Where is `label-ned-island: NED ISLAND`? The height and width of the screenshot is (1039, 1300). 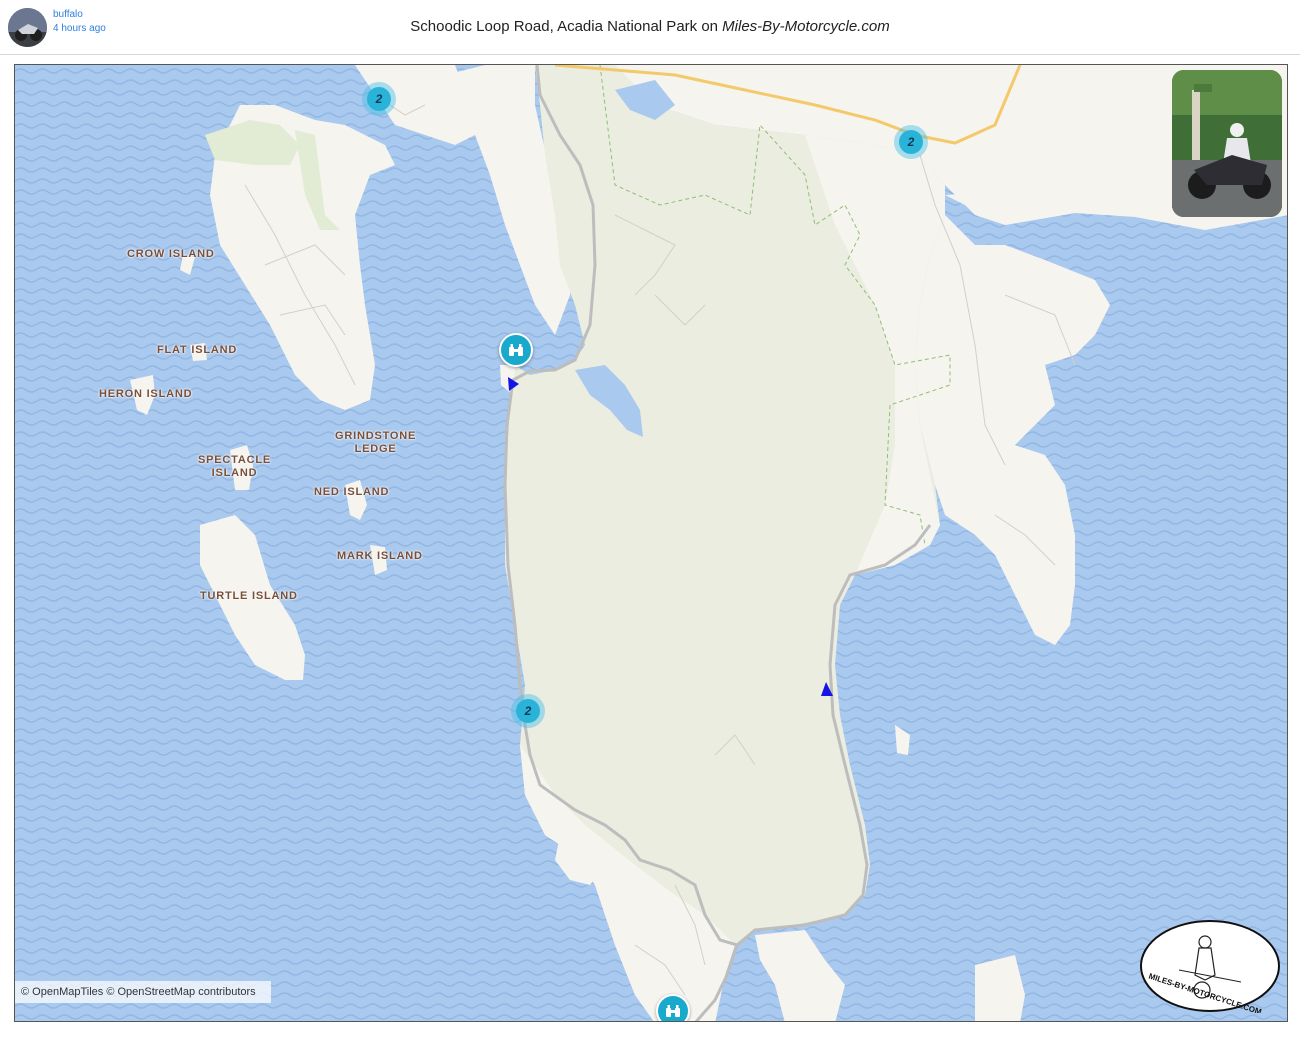 label-ned-island: NED ISLAND is located at coordinates (352, 492).